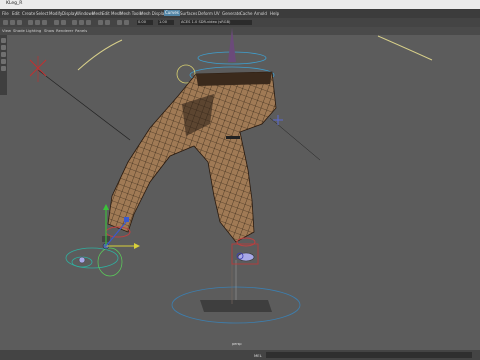 This screenshot has height=360, width=480. I want to click on left-foot-ctrl, so click(94, 256).